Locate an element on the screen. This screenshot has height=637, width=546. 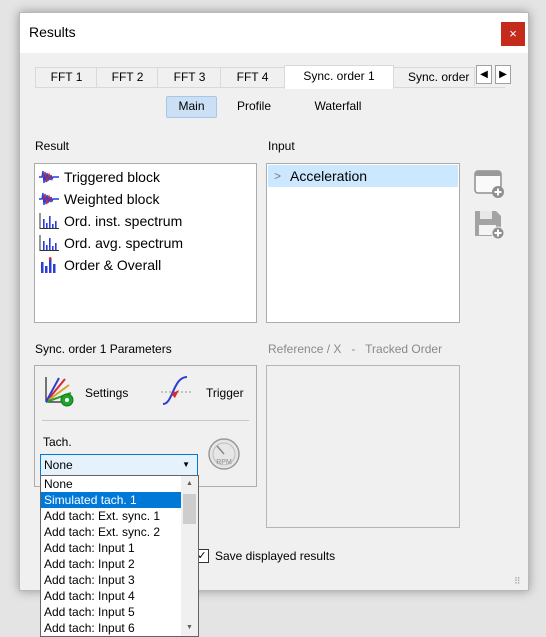
subtab-waterfall: Waterfall is located at coordinates (338, 106).